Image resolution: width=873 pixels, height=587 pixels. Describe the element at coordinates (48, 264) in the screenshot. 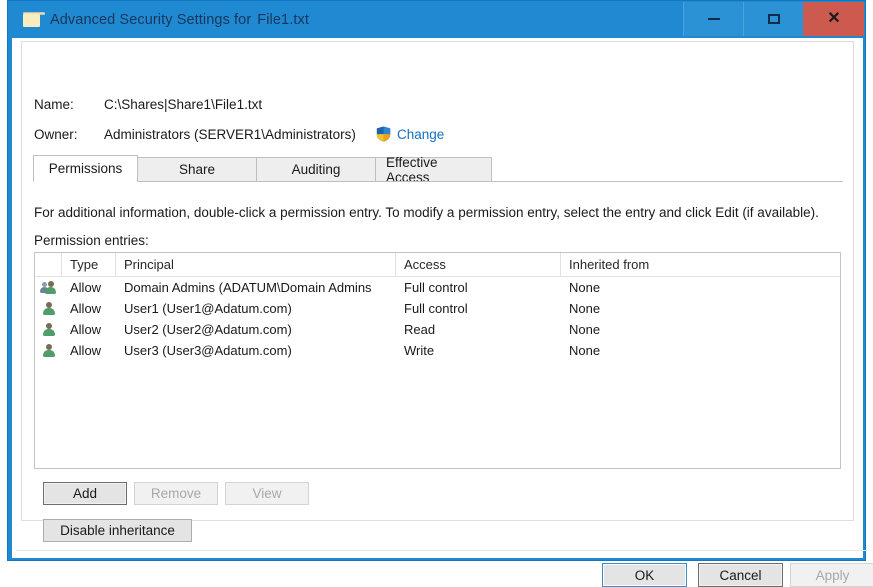

I see `column-header-icon` at that location.